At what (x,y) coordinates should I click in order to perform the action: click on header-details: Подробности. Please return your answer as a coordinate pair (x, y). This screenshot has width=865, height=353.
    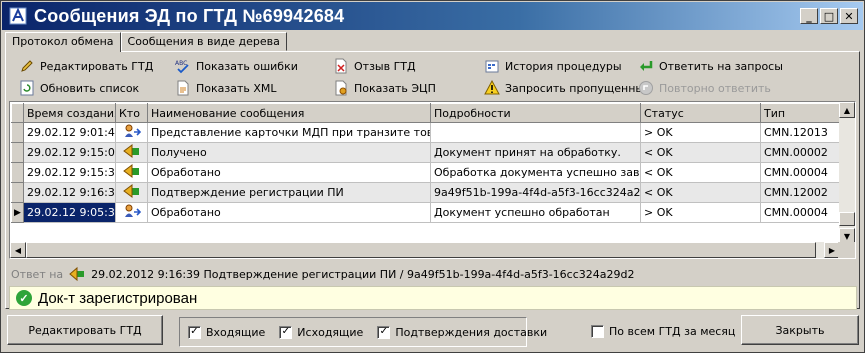
    Looking at the image, I should click on (535, 113).